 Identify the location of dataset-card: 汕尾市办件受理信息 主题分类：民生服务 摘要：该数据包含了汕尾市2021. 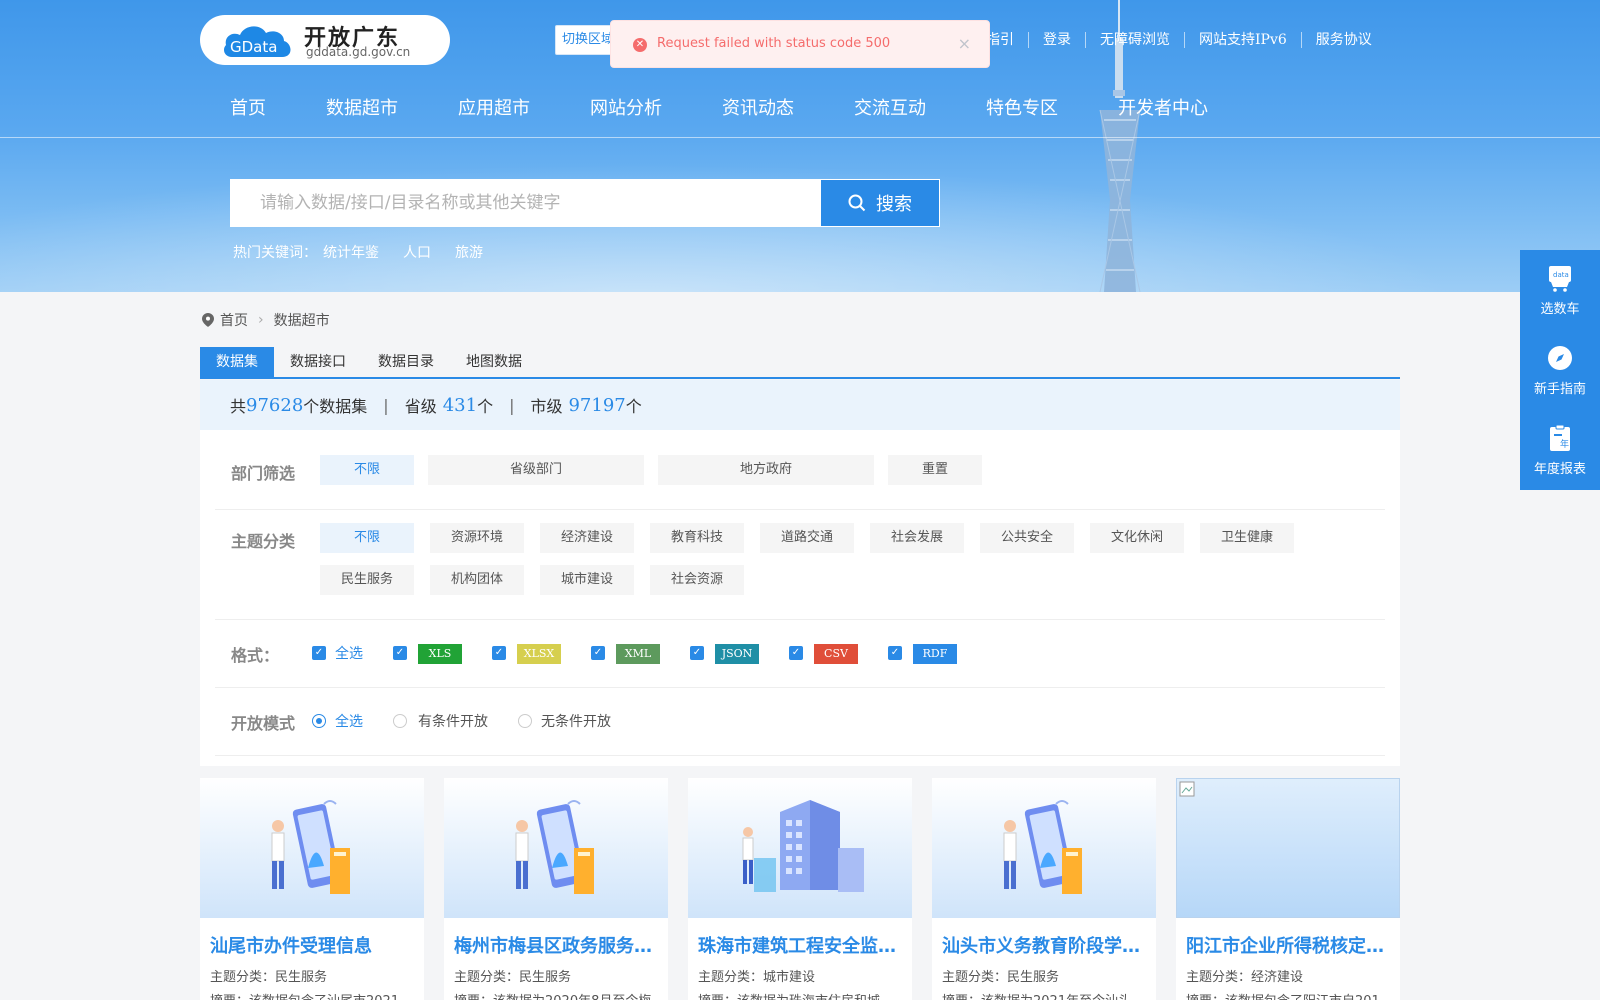
(312, 889).